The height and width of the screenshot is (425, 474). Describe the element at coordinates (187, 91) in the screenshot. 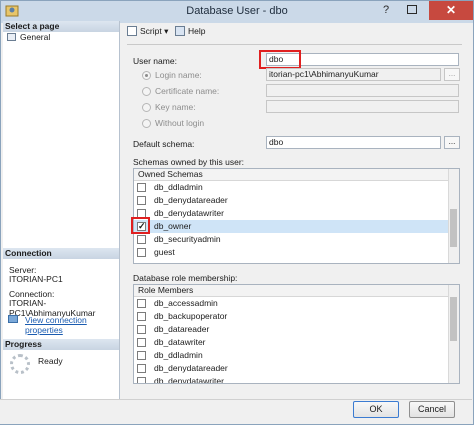

I see `certificate-name-label: Certificate name:` at that location.